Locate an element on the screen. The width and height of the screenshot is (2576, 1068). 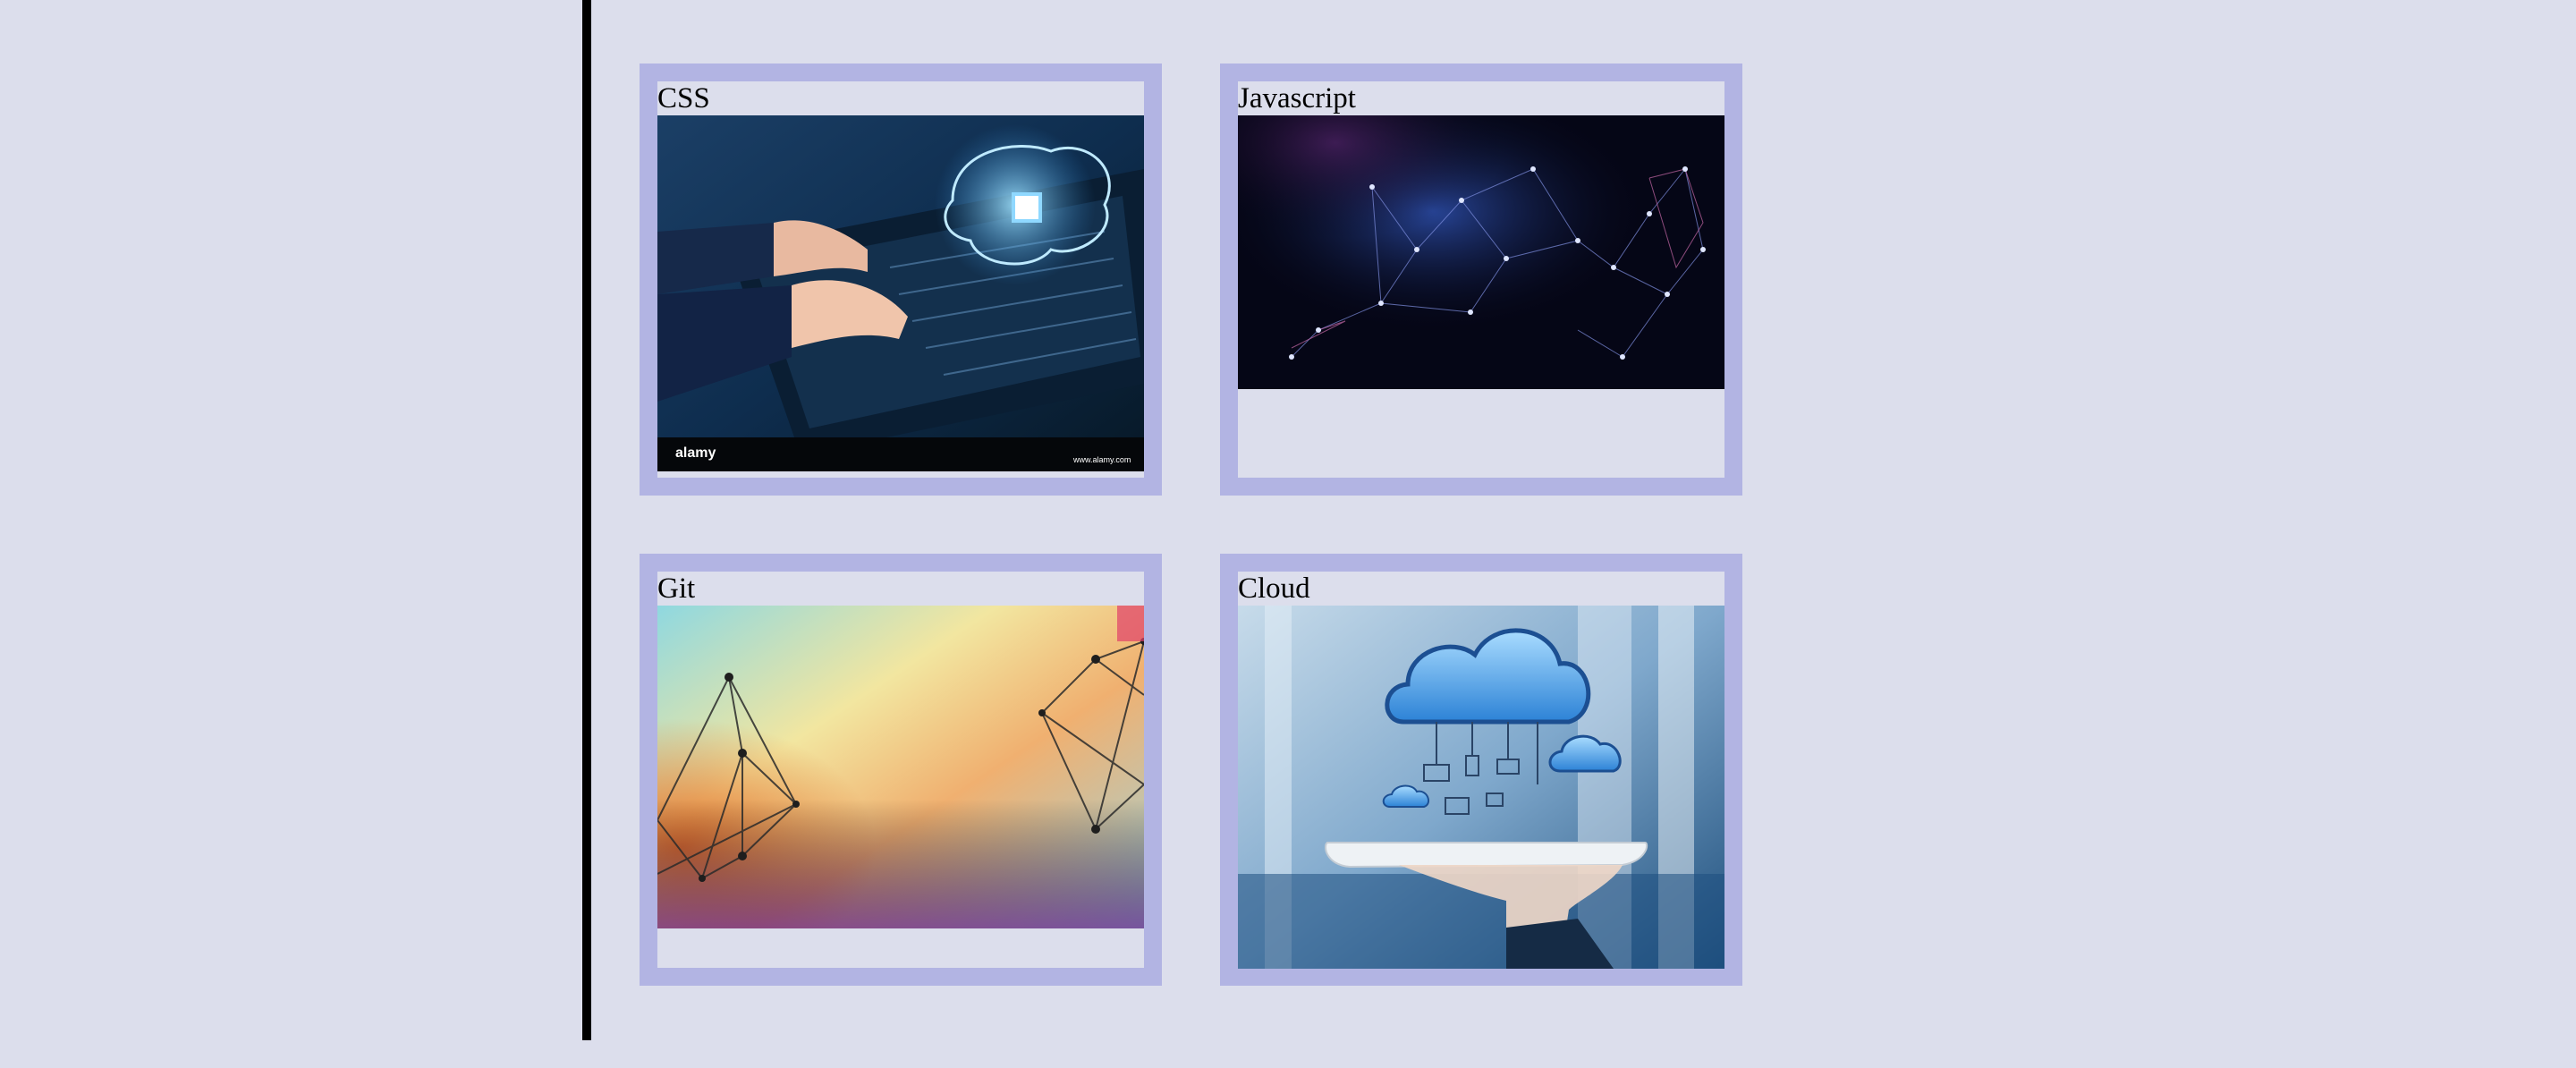
card-image-javascript is located at coordinates (1481, 252).